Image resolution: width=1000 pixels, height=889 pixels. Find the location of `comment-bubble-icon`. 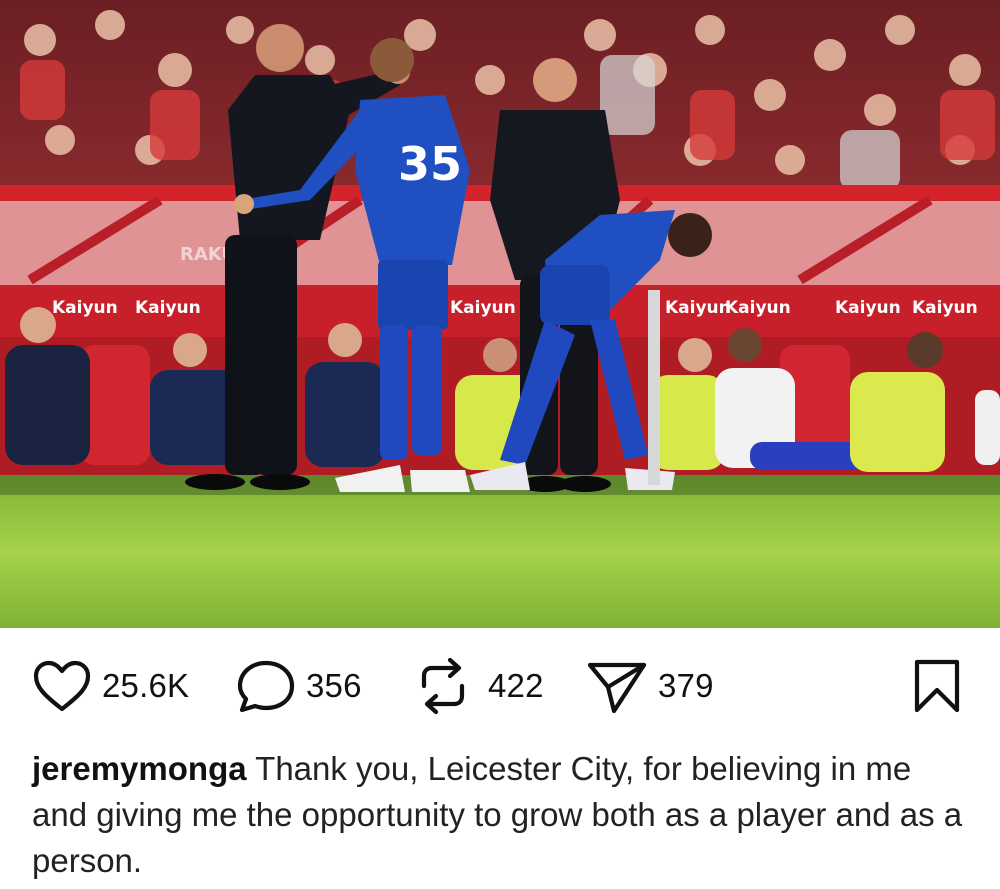

comment-bubble-icon is located at coordinates (266, 686).